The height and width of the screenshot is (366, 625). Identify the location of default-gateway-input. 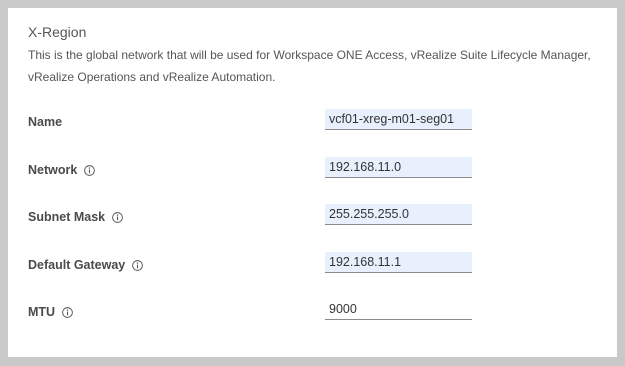
(398, 262).